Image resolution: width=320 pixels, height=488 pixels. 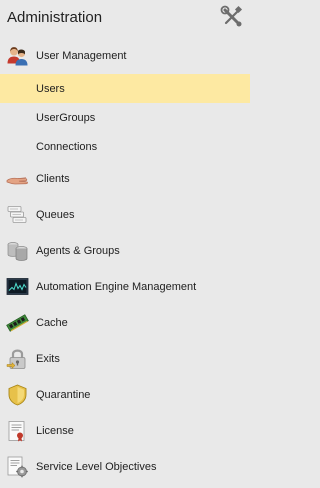 What do you see at coordinates (17, 323) in the screenshot?
I see `memory-icon` at bounding box center [17, 323].